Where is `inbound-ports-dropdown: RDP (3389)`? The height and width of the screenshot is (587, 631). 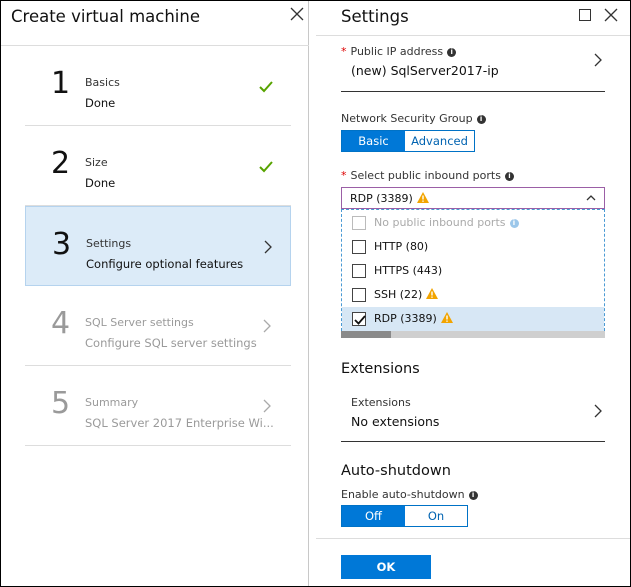 inbound-ports-dropdown: RDP (3389) is located at coordinates (473, 198).